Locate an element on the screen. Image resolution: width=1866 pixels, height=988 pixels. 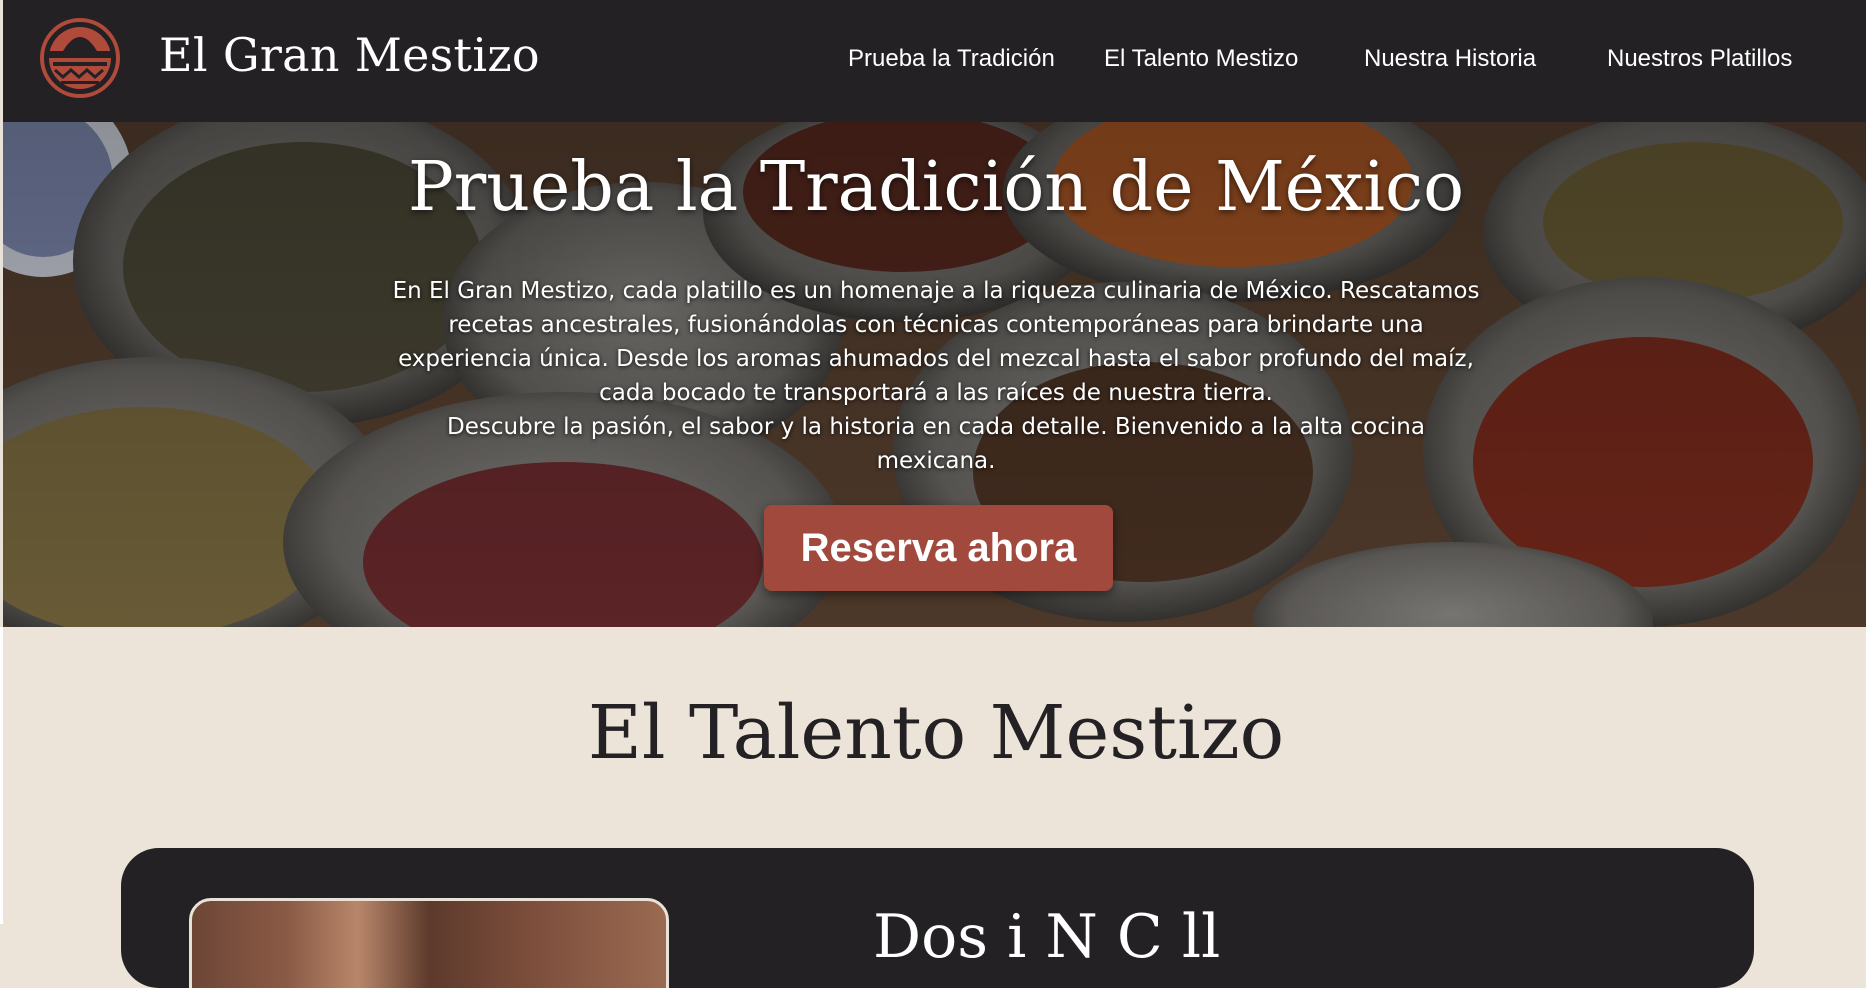
reserva-ahora-button: Reserva ahora is located at coordinates (938, 548).